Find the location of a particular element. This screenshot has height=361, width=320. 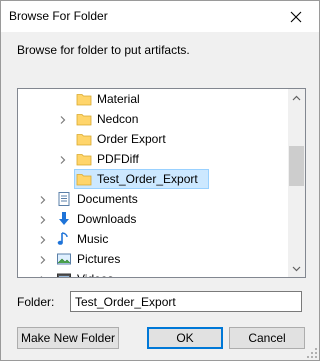

tree-item-label: Nedcon is located at coordinates (118, 119).